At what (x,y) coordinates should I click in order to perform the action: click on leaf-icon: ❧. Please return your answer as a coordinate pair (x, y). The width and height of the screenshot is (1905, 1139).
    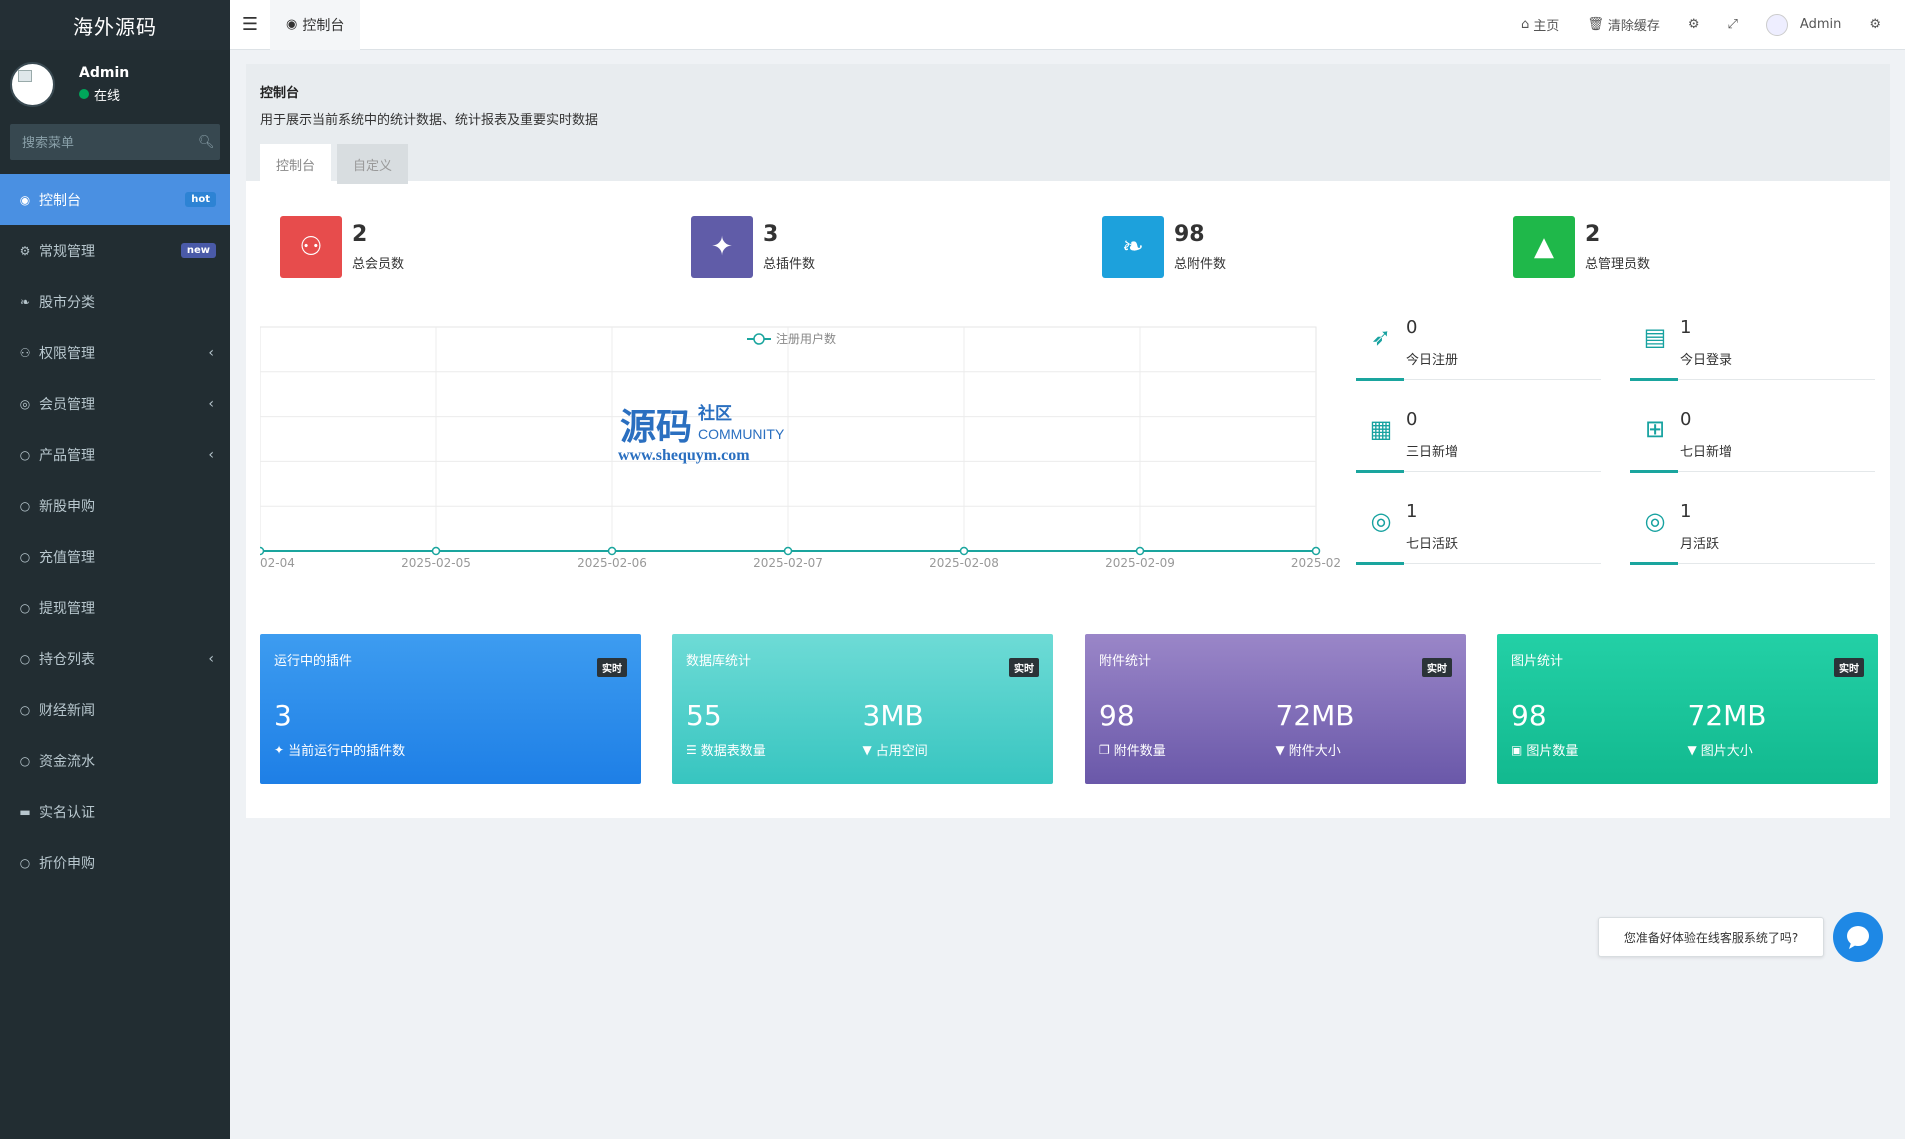
    Looking at the image, I should click on (1133, 247).